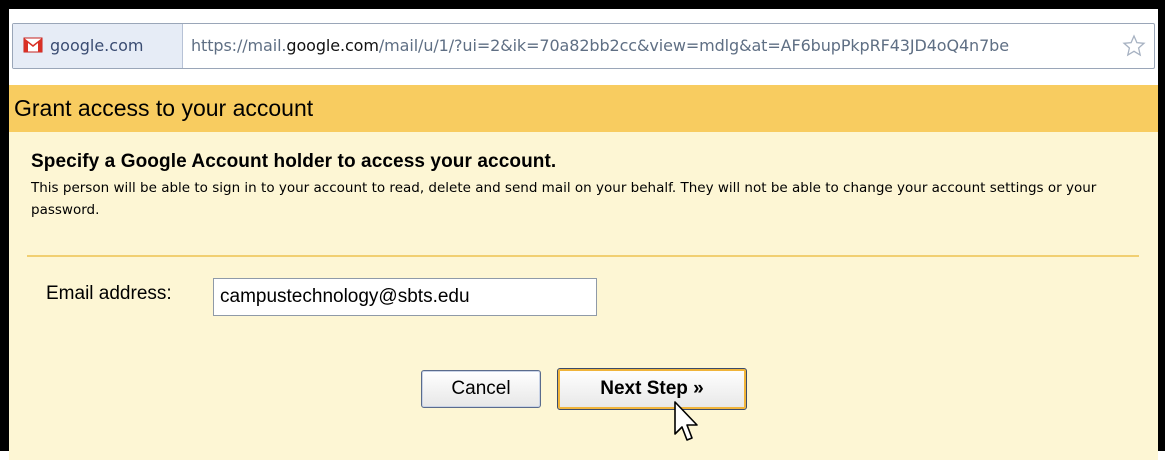  What do you see at coordinates (164, 108) in the screenshot?
I see `dialog-title: Grant access to your account` at bounding box center [164, 108].